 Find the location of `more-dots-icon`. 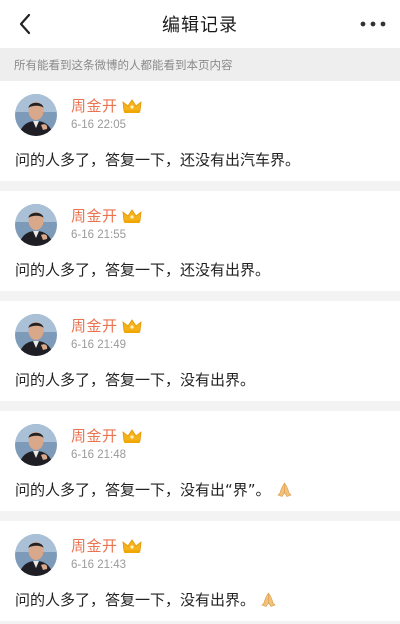

more-dots-icon is located at coordinates (373, 24).